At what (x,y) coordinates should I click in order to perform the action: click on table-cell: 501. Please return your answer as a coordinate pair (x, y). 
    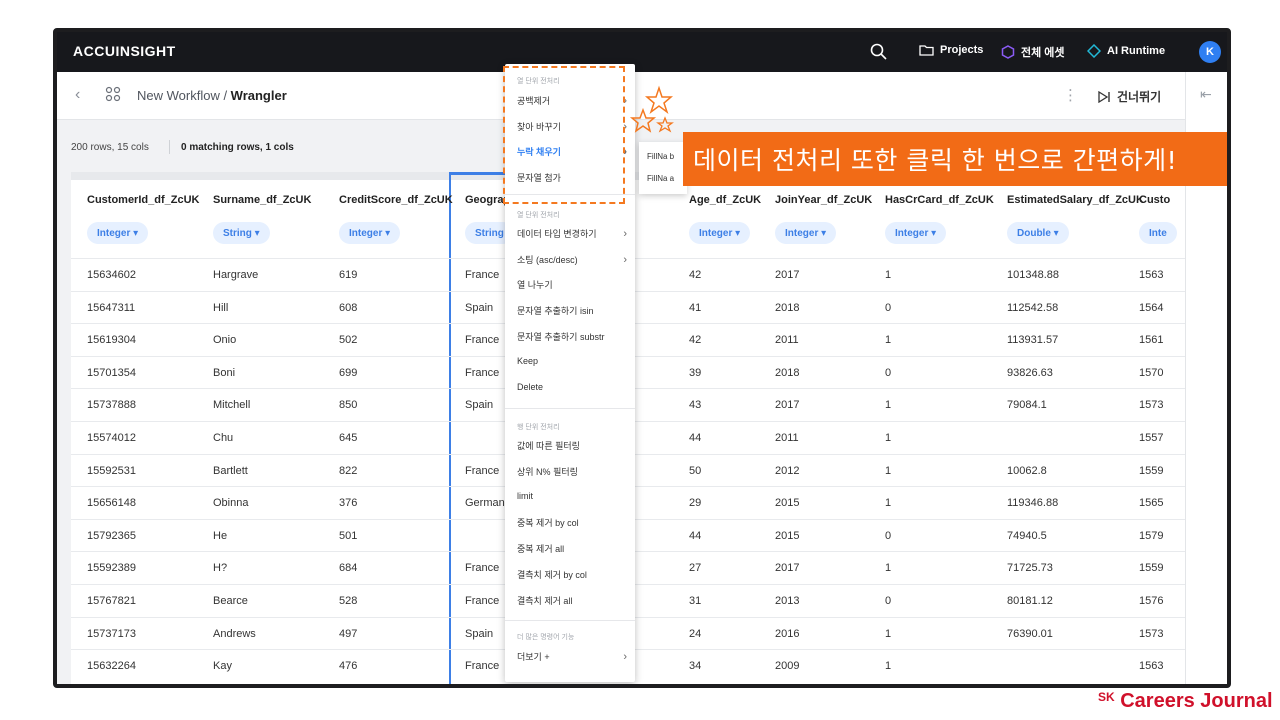
    Looking at the image, I should click on (348, 536).